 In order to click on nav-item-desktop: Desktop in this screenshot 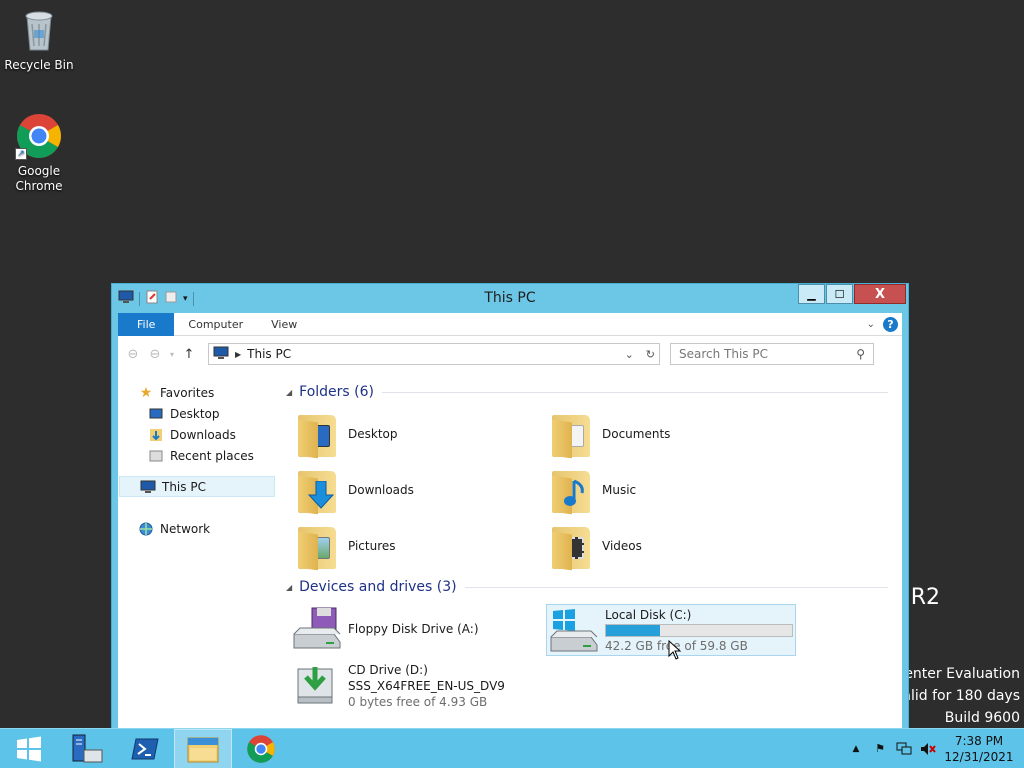, I will do `click(197, 413)`.